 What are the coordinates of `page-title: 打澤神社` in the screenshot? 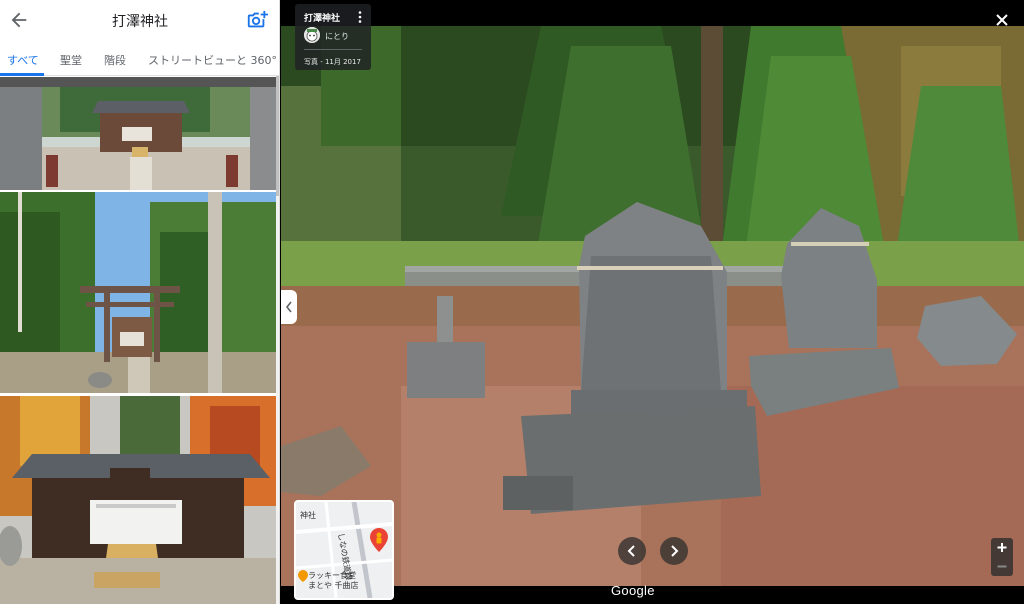 It's located at (140, 22).